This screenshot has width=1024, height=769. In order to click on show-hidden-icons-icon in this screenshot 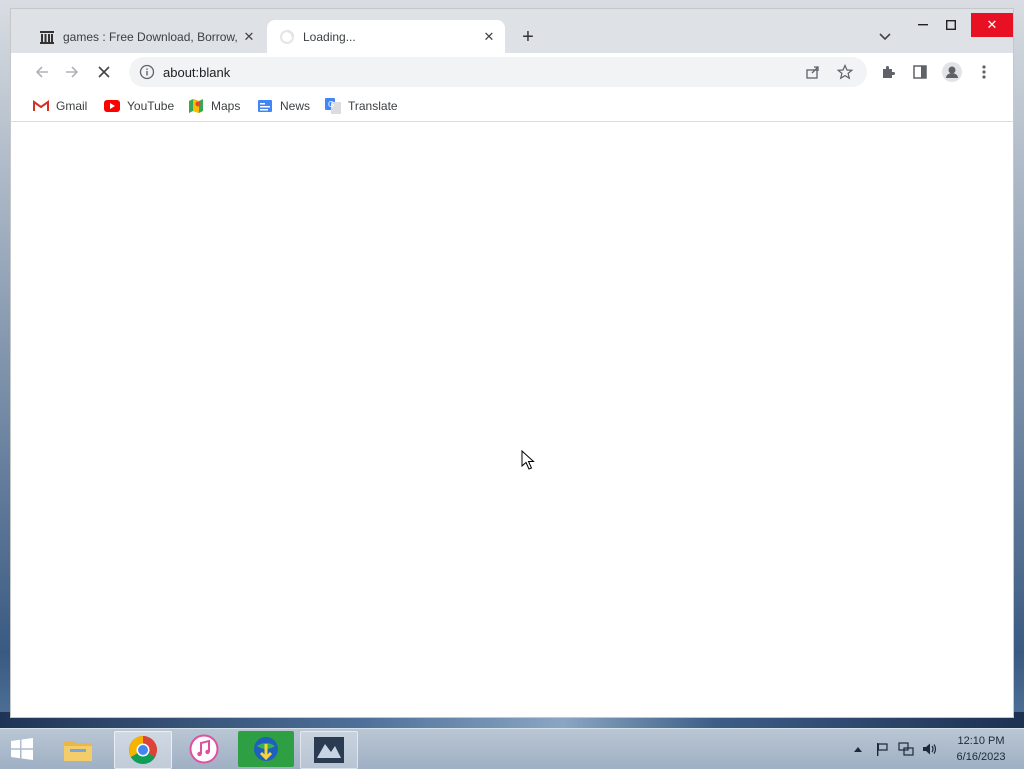, I will do `click(858, 749)`.